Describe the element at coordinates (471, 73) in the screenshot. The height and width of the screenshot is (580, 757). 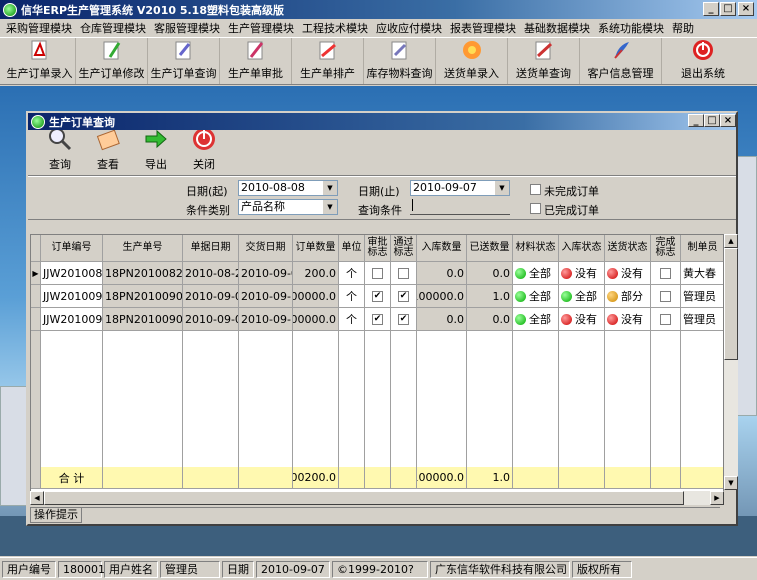
I see `toolbar-label: 送货单录入` at that location.